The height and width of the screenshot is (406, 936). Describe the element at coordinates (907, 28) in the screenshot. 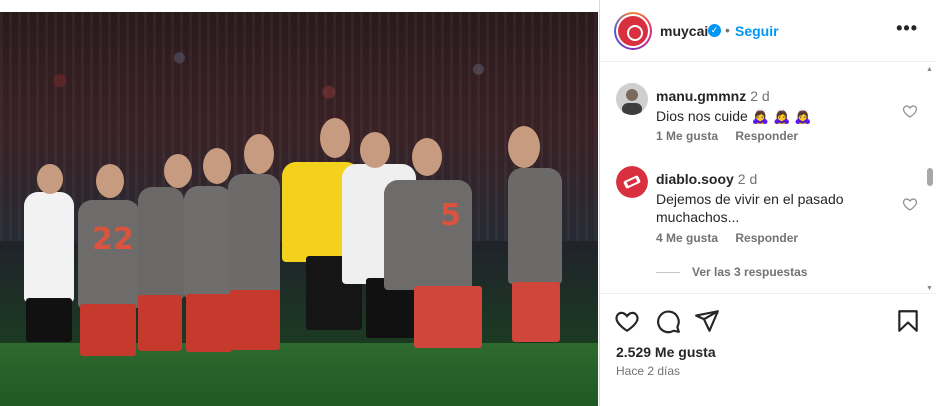

I see `more-options-icon: •••` at that location.